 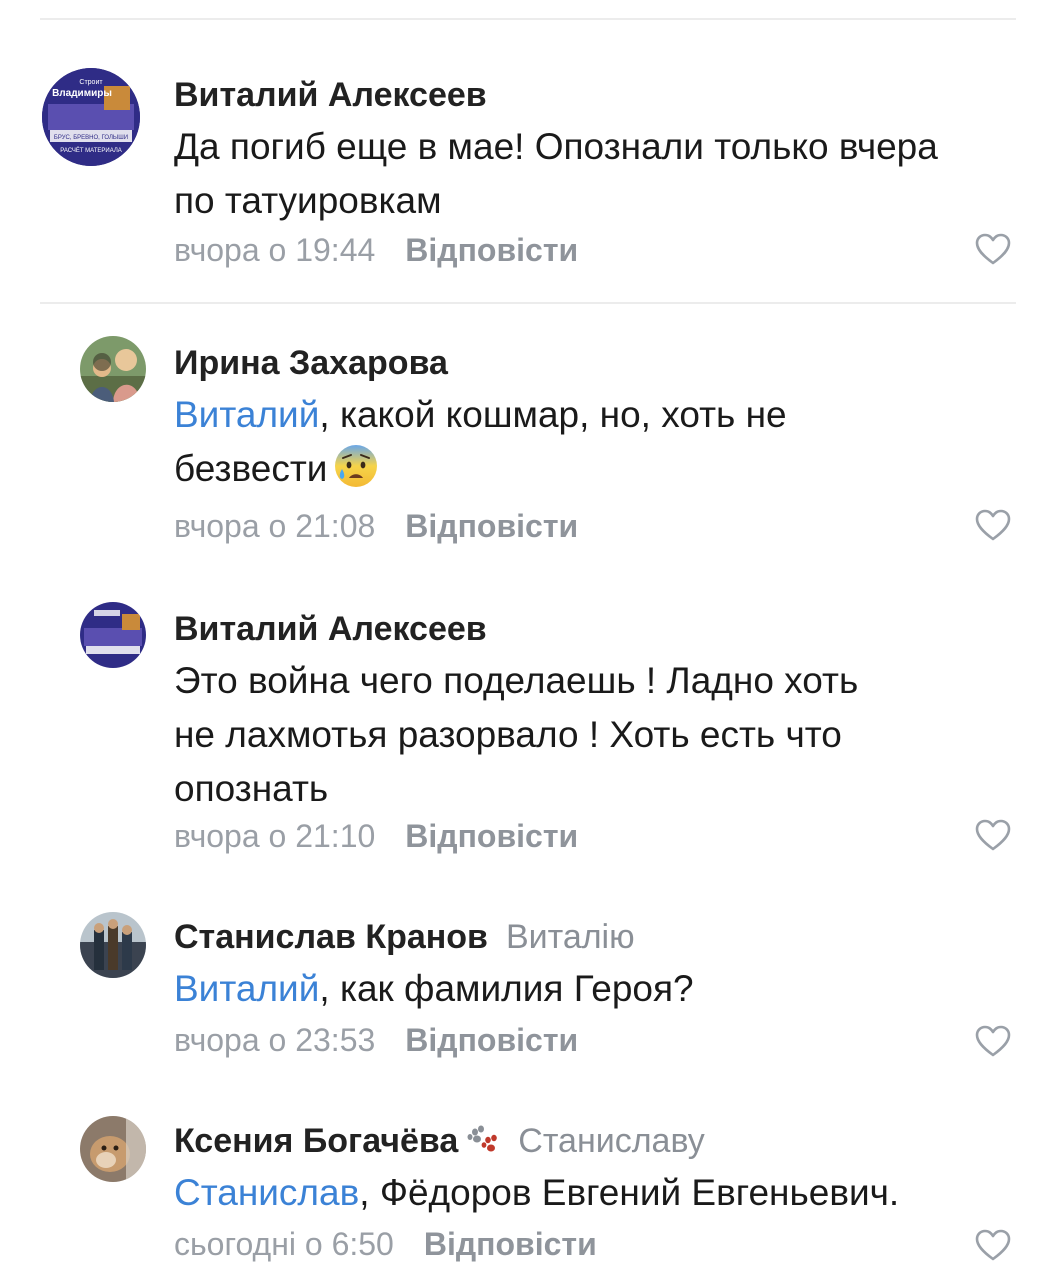 I want to click on comment-text: Станислав, Фёдоров Евгений Евгеньевич., so click(x=599, y=1193).